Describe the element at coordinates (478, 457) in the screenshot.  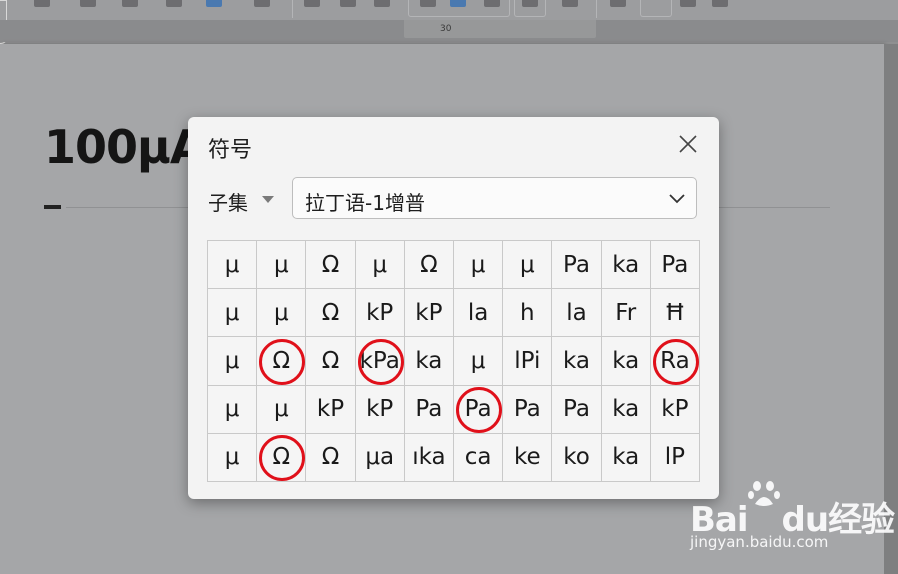
I see `symbol-cell: ca` at that location.